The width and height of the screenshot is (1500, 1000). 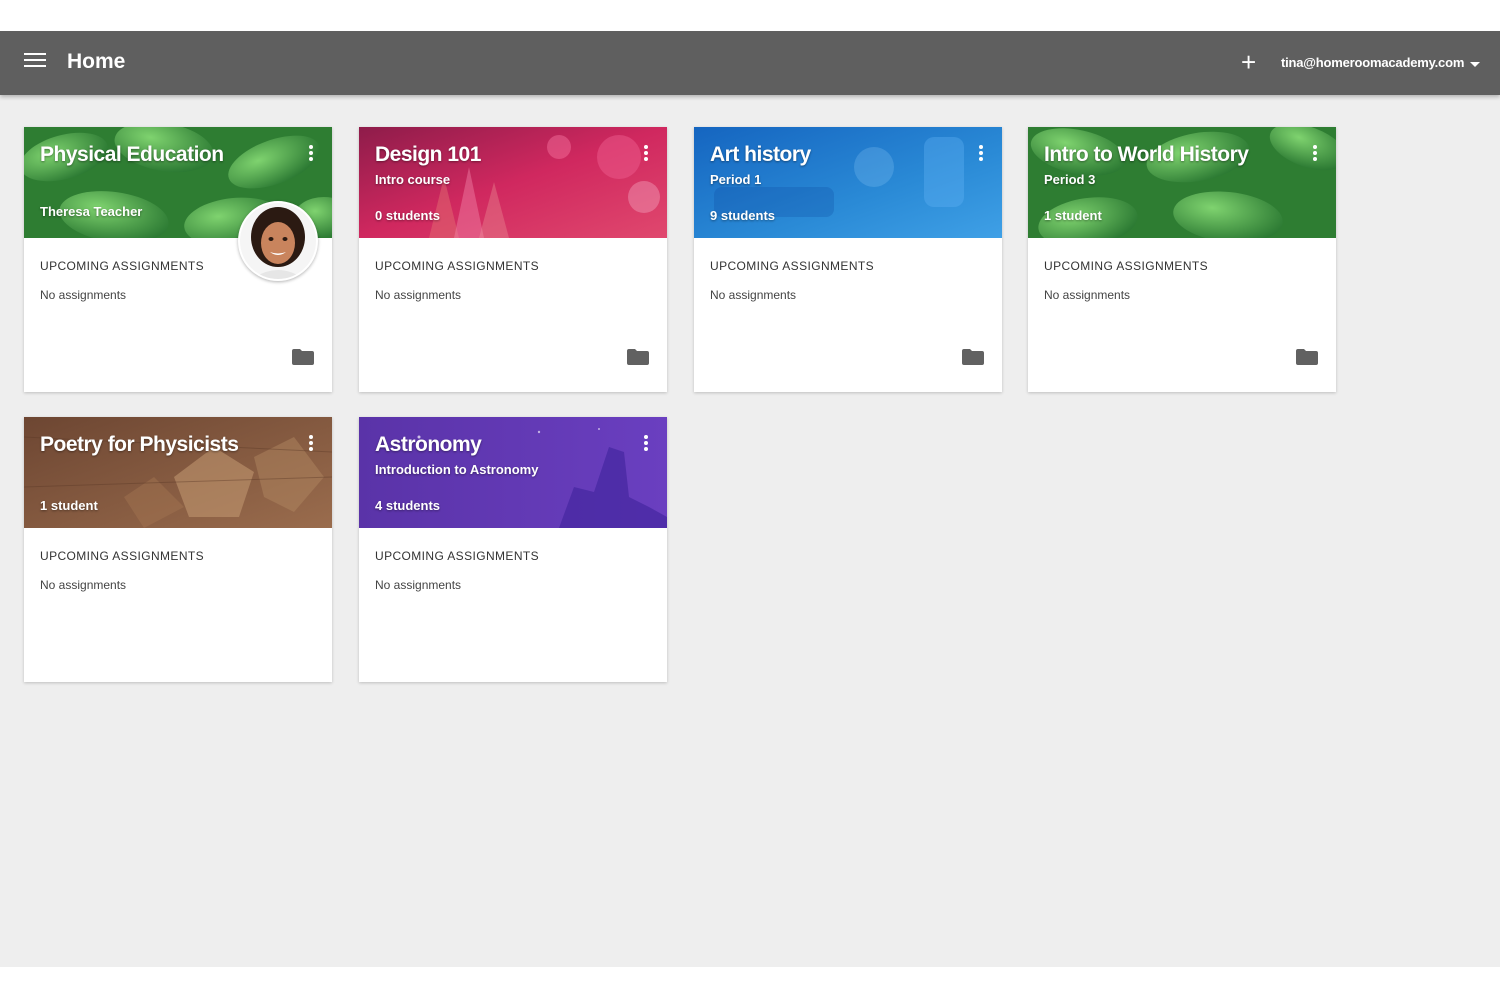 What do you see at coordinates (1146, 155) in the screenshot?
I see `class-title: Intro to World History` at bounding box center [1146, 155].